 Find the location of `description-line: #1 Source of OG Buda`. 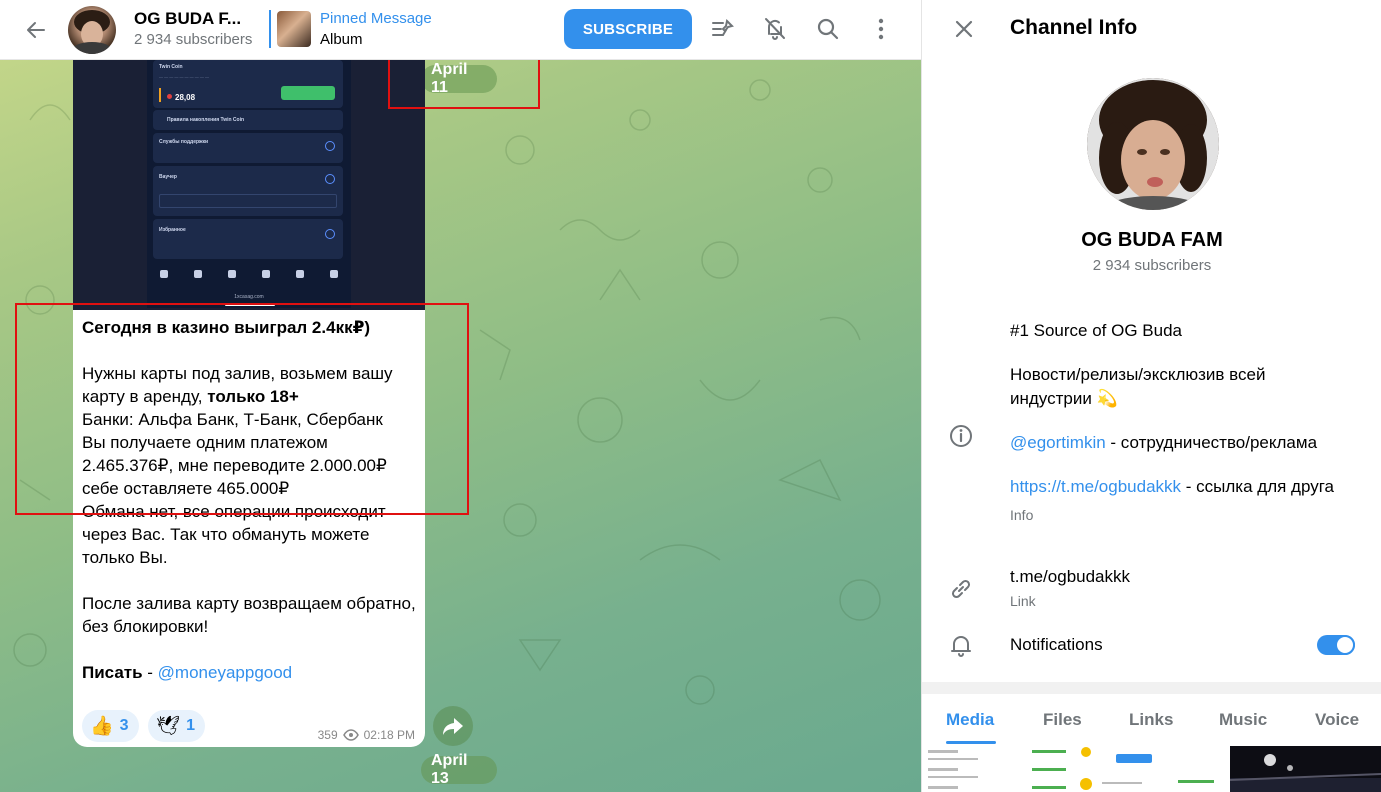

description-line: #1 Source of OG Buda is located at coordinates (1096, 330).